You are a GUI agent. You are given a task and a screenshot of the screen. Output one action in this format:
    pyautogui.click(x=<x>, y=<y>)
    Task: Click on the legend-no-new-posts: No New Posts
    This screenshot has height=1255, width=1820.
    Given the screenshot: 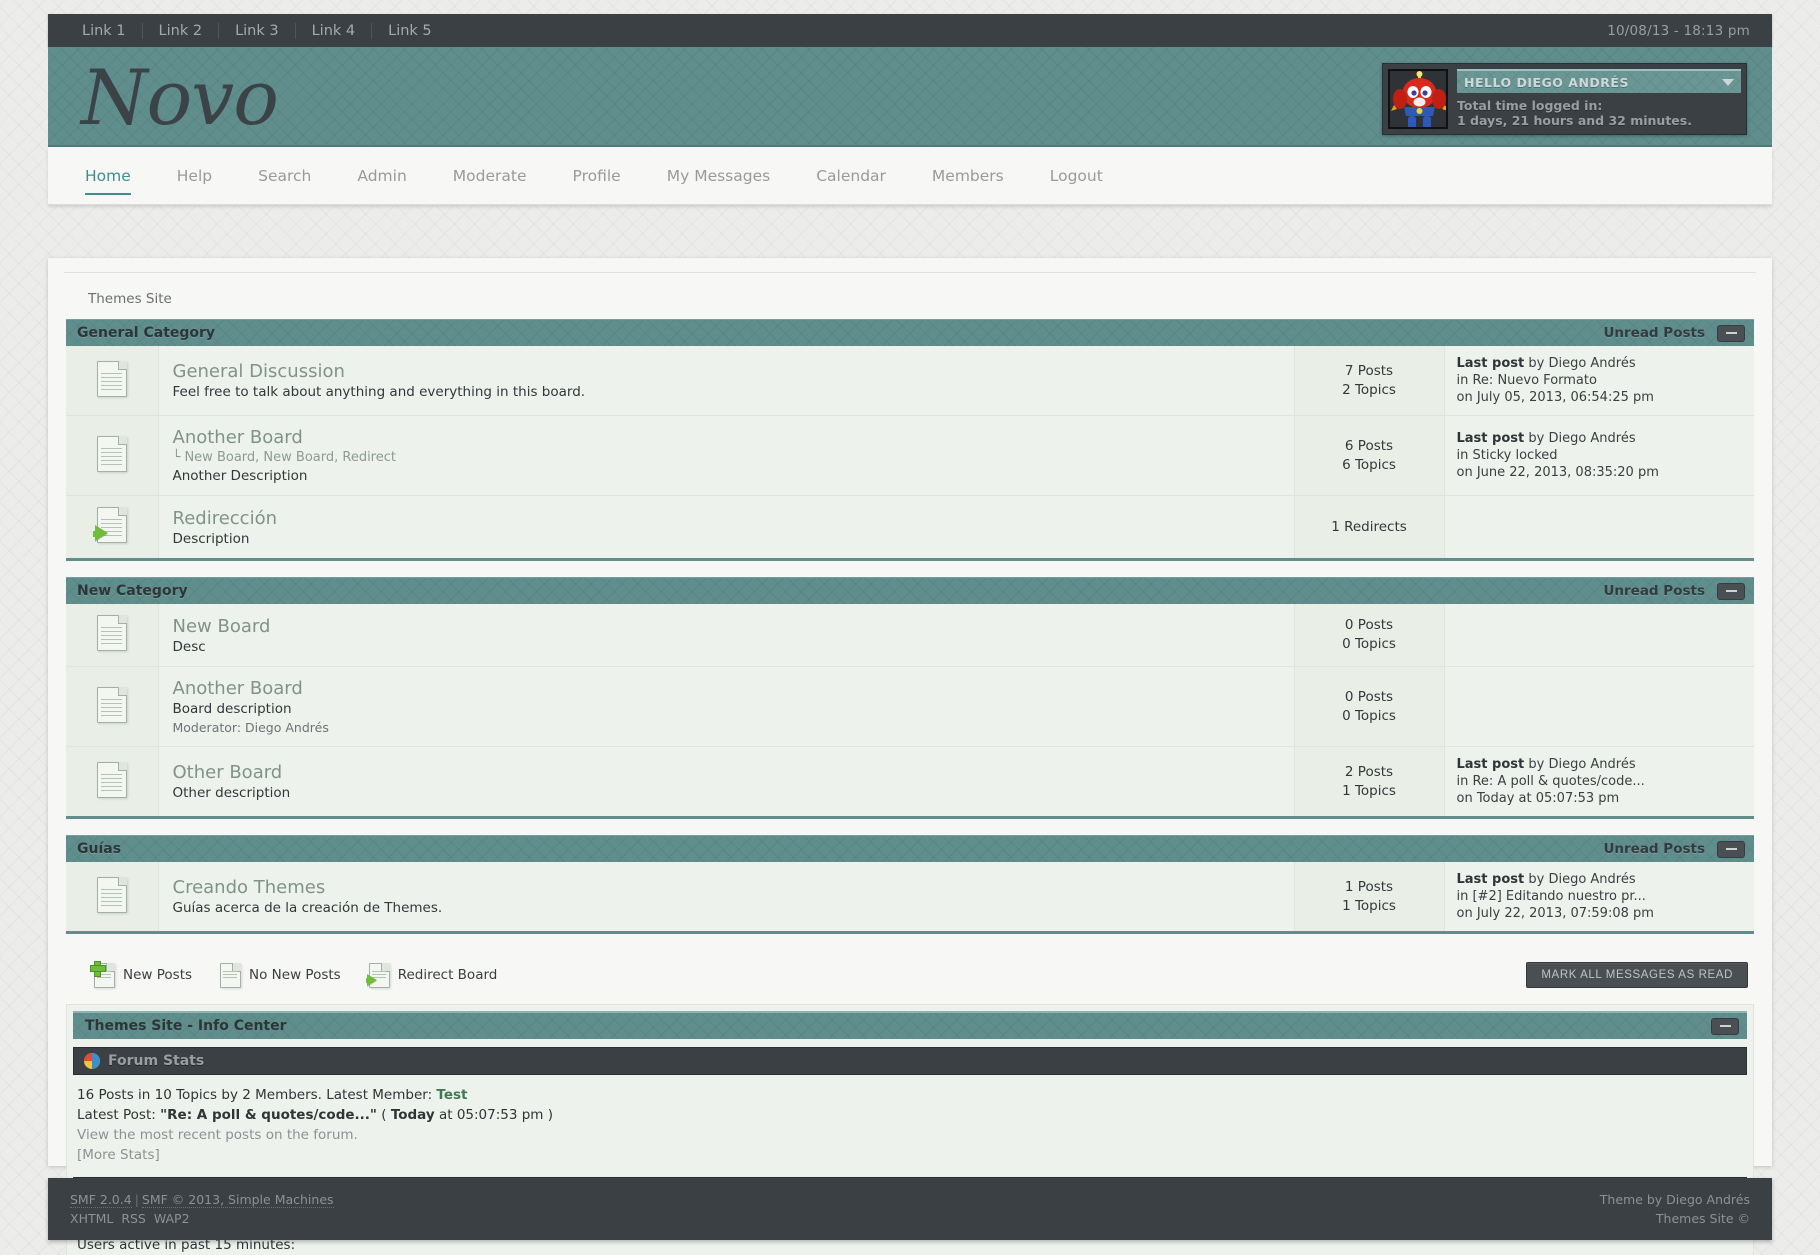 What is the action you would take?
    pyautogui.click(x=280, y=975)
    